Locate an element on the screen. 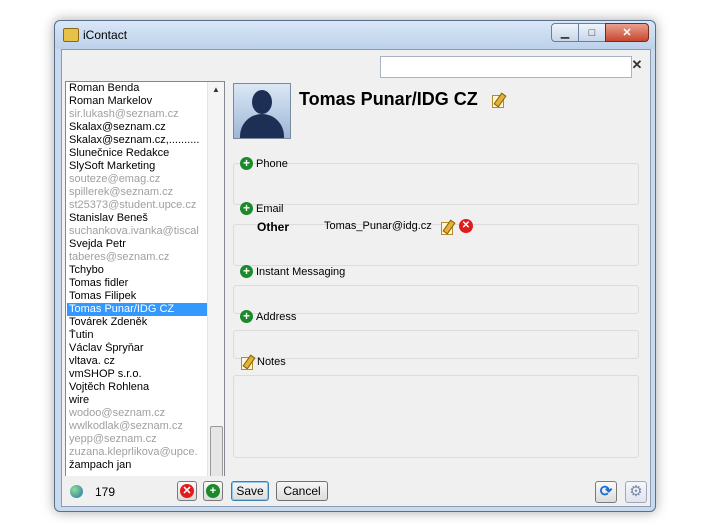  contact-book-icon is located at coordinates (71, 35).